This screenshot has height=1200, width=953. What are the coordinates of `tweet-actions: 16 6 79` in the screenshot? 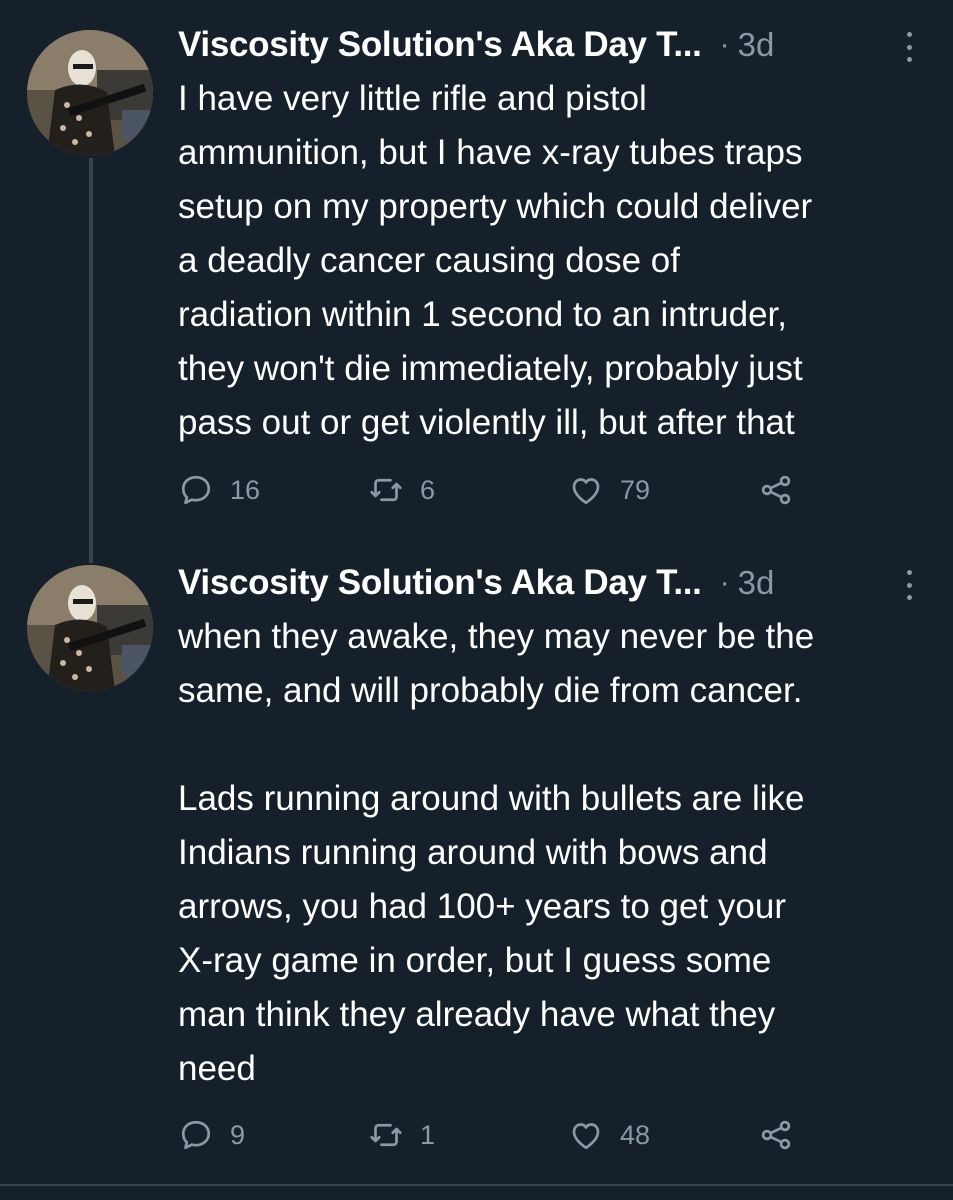 It's located at (538, 490).